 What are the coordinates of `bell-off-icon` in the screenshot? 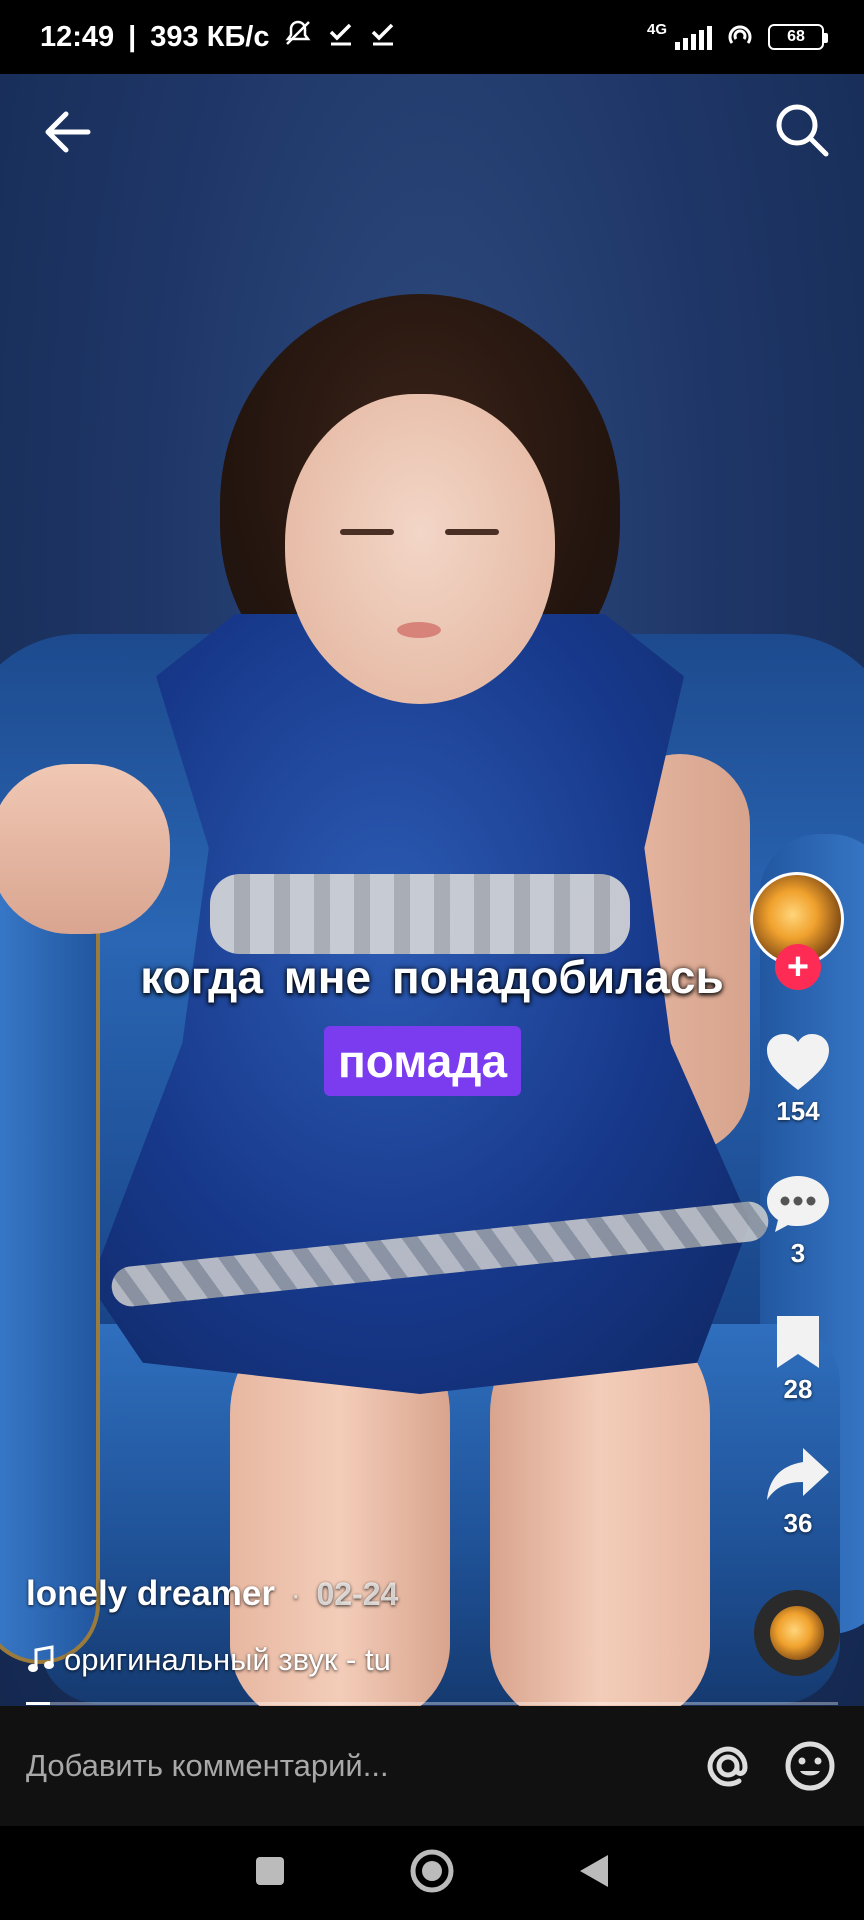 It's located at (298, 37).